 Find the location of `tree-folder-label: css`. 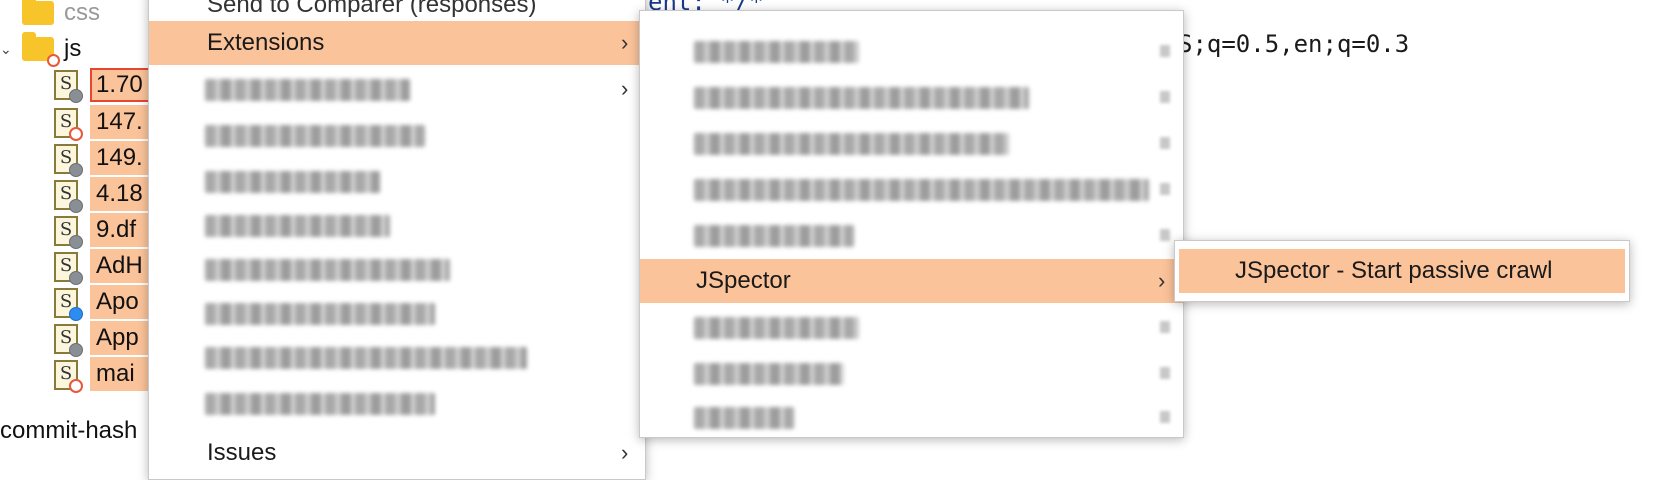

tree-folder-label: css is located at coordinates (82, 13).